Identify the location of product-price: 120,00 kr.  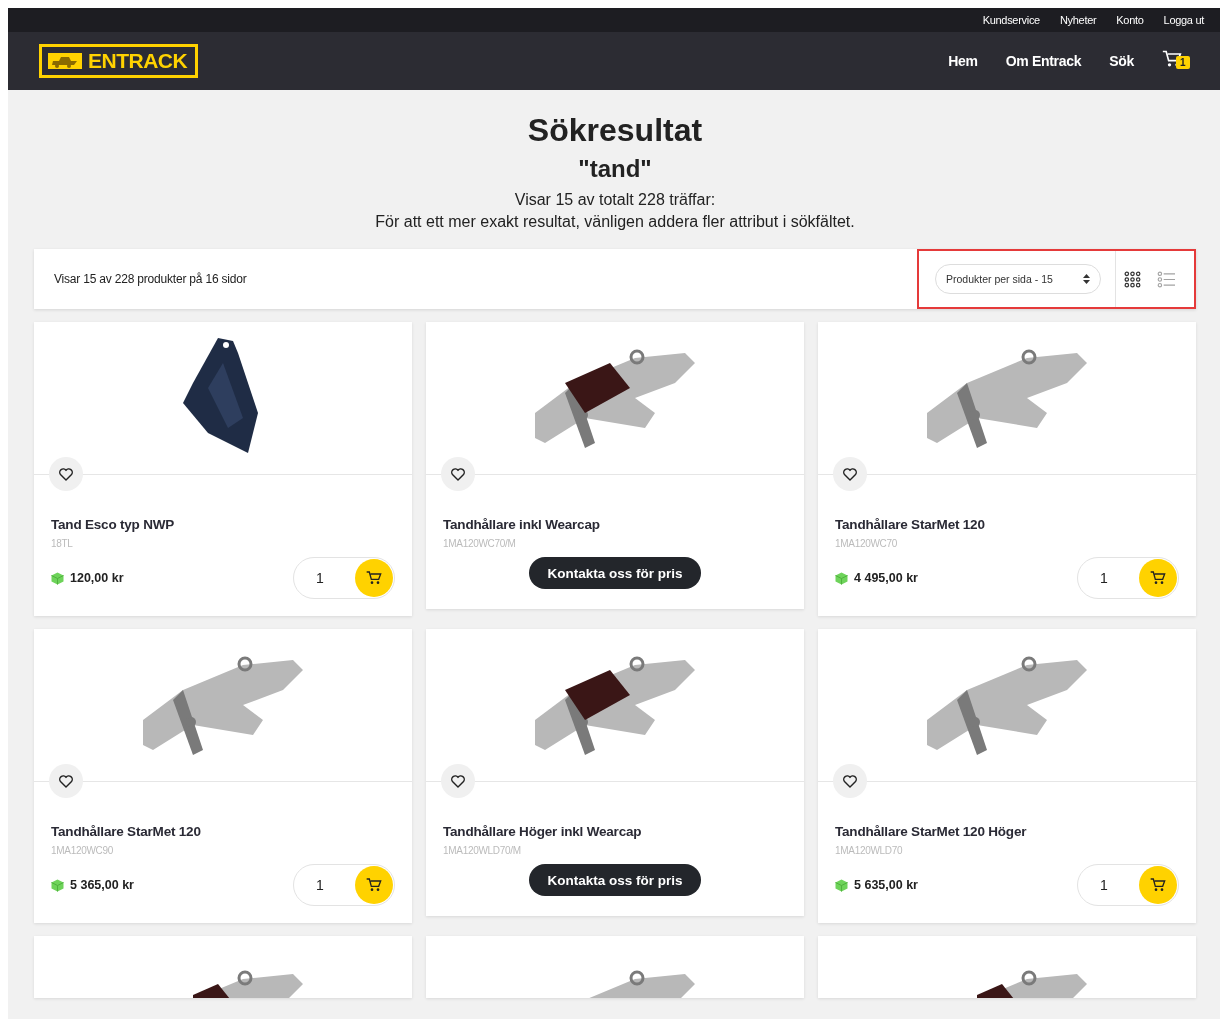
(97, 578).